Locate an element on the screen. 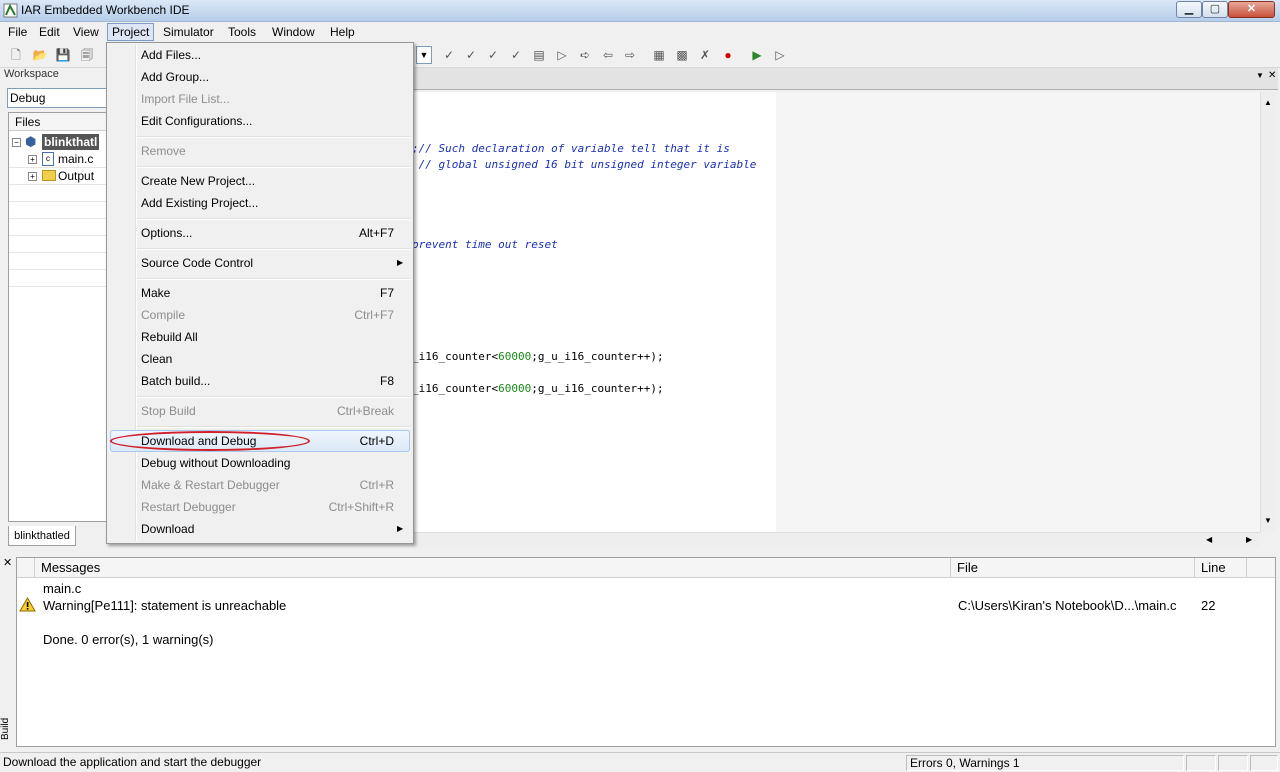  close-button: ✕ is located at coordinates (1251, 9).